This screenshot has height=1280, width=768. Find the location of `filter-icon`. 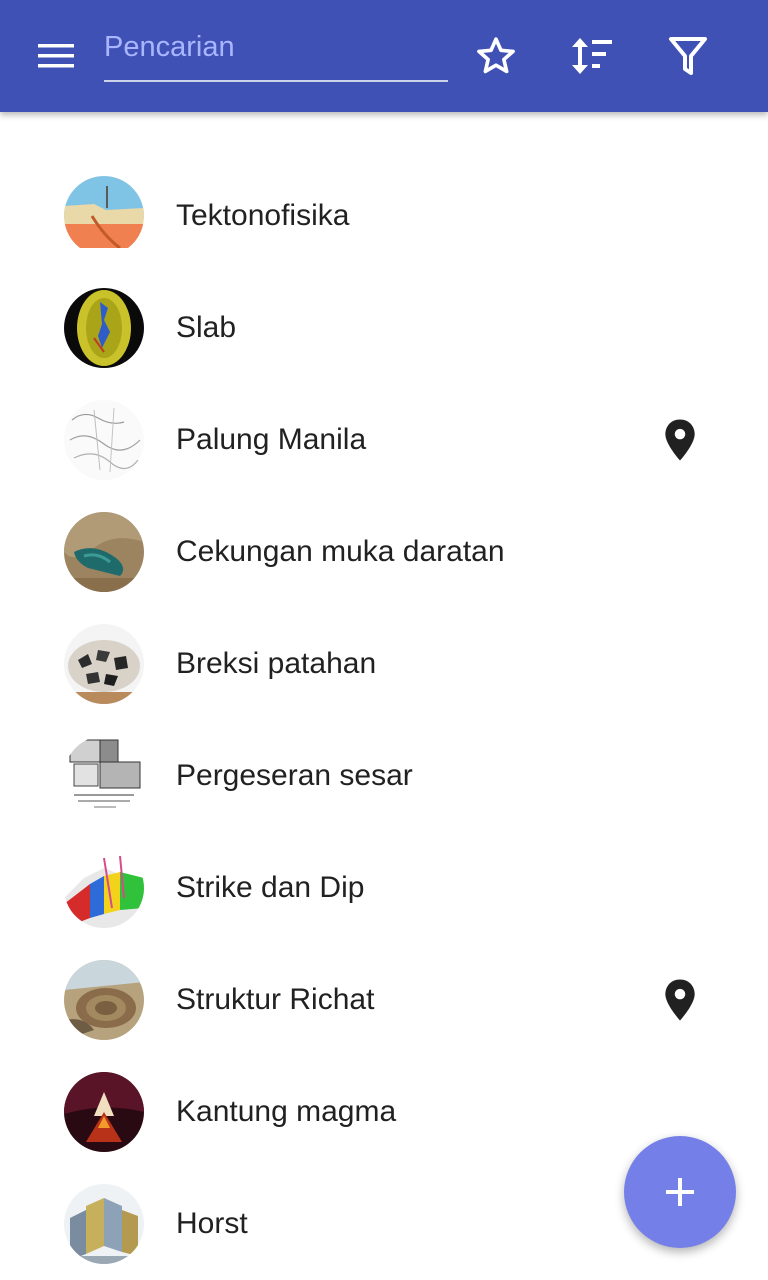

filter-icon is located at coordinates (688, 56).